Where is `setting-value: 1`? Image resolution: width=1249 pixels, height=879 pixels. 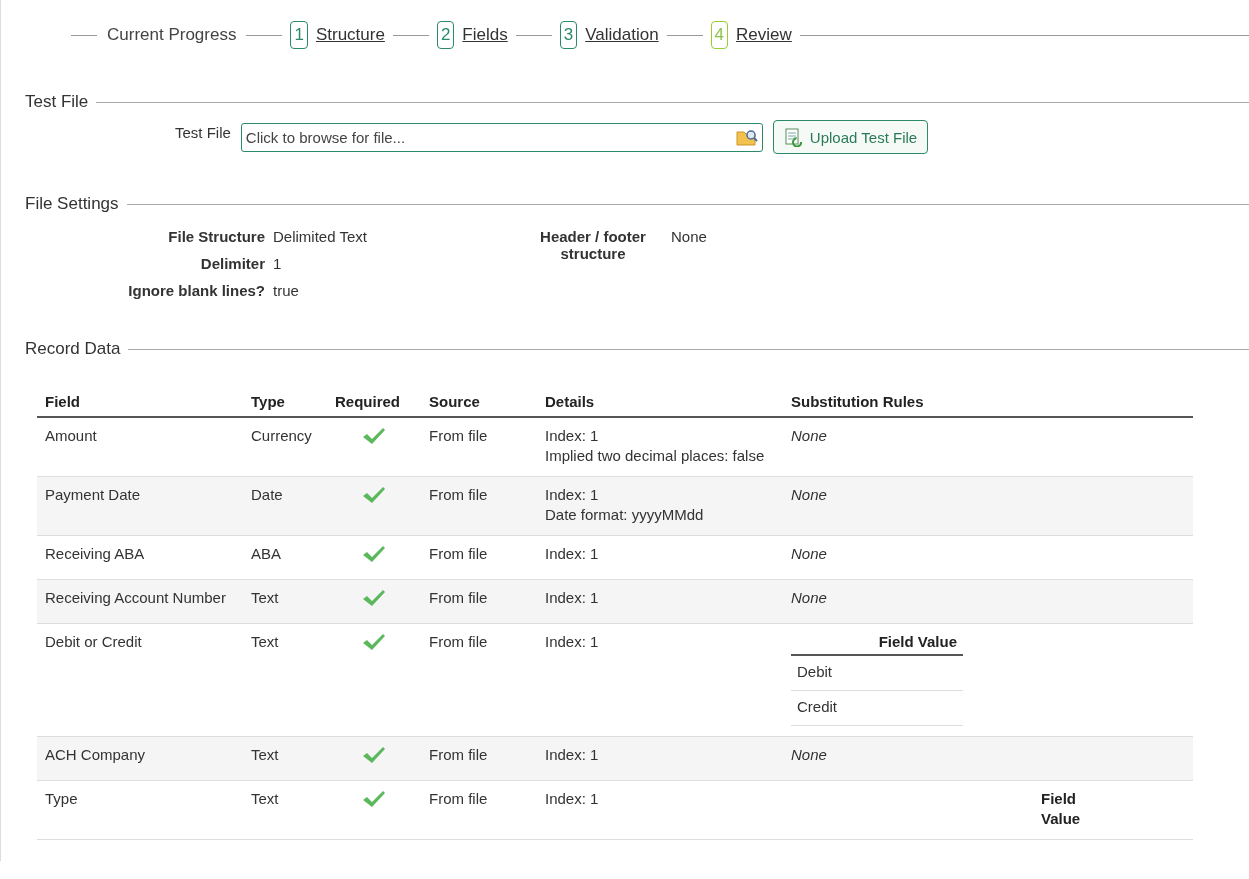
setting-value: 1 is located at coordinates (278, 263).